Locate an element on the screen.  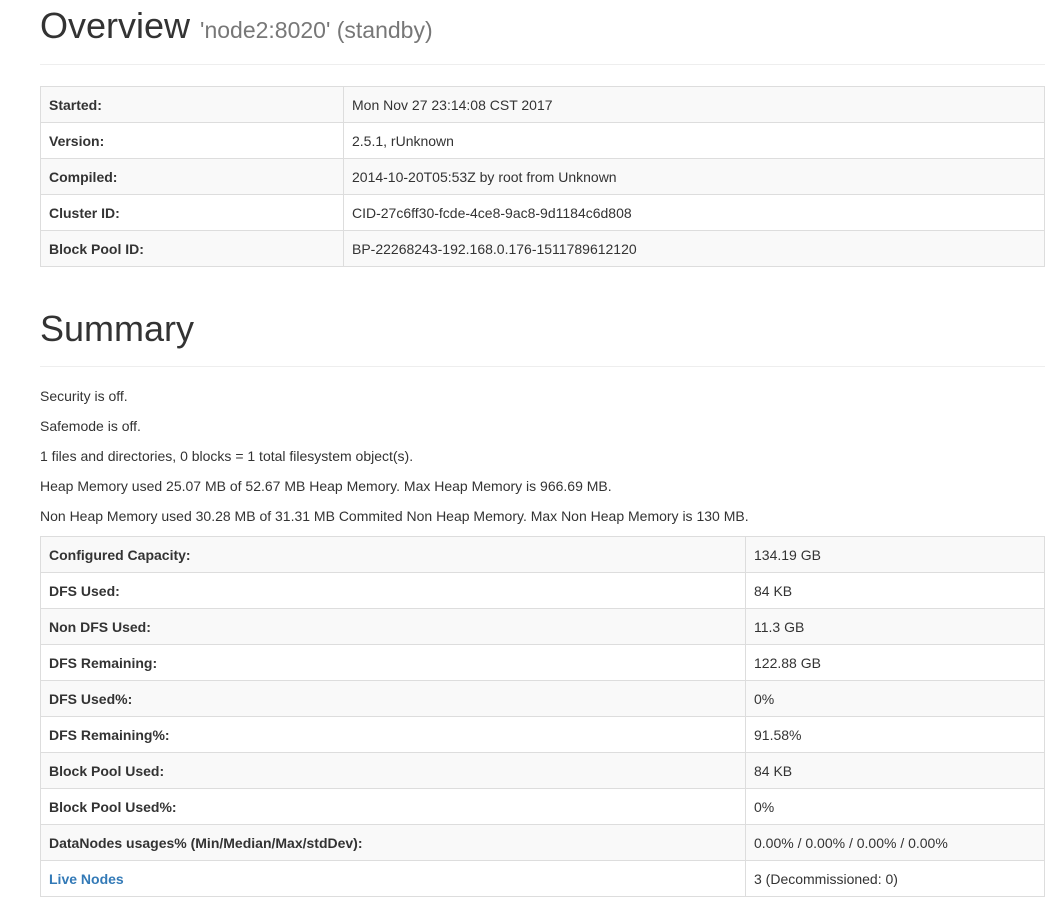
row-value: Mon Nov 27 23:14:08 CST 2017 is located at coordinates (694, 104).